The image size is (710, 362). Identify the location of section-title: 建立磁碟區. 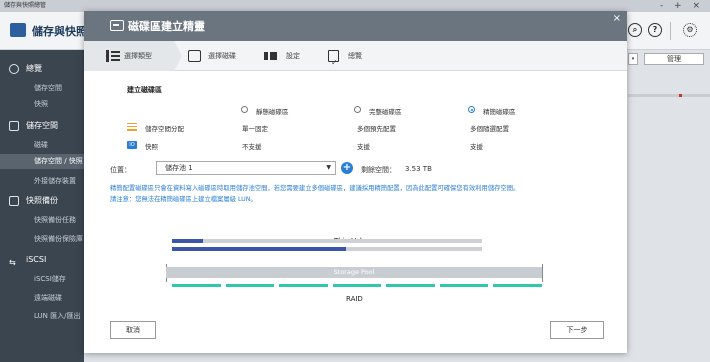
(144, 90).